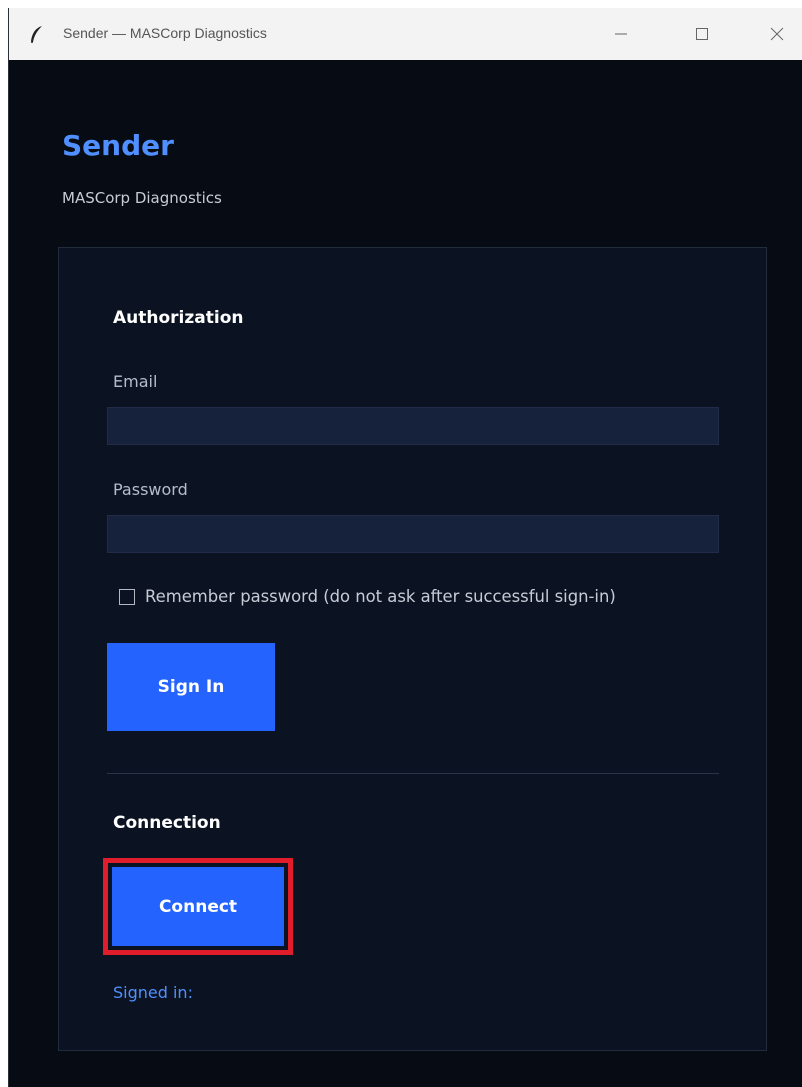 The height and width of the screenshot is (1087, 802). Describe the element at coordinates (413, 426) in the screenshot. I see `email-input` at that location.